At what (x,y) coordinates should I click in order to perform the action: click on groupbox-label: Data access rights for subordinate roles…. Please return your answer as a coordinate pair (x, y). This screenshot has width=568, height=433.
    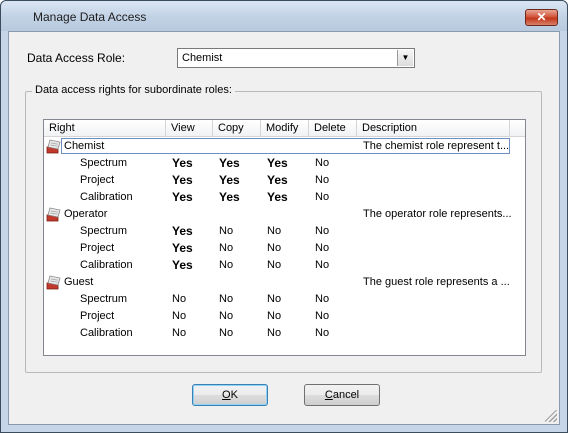
    Looking at the image, I should click on (133, 90).